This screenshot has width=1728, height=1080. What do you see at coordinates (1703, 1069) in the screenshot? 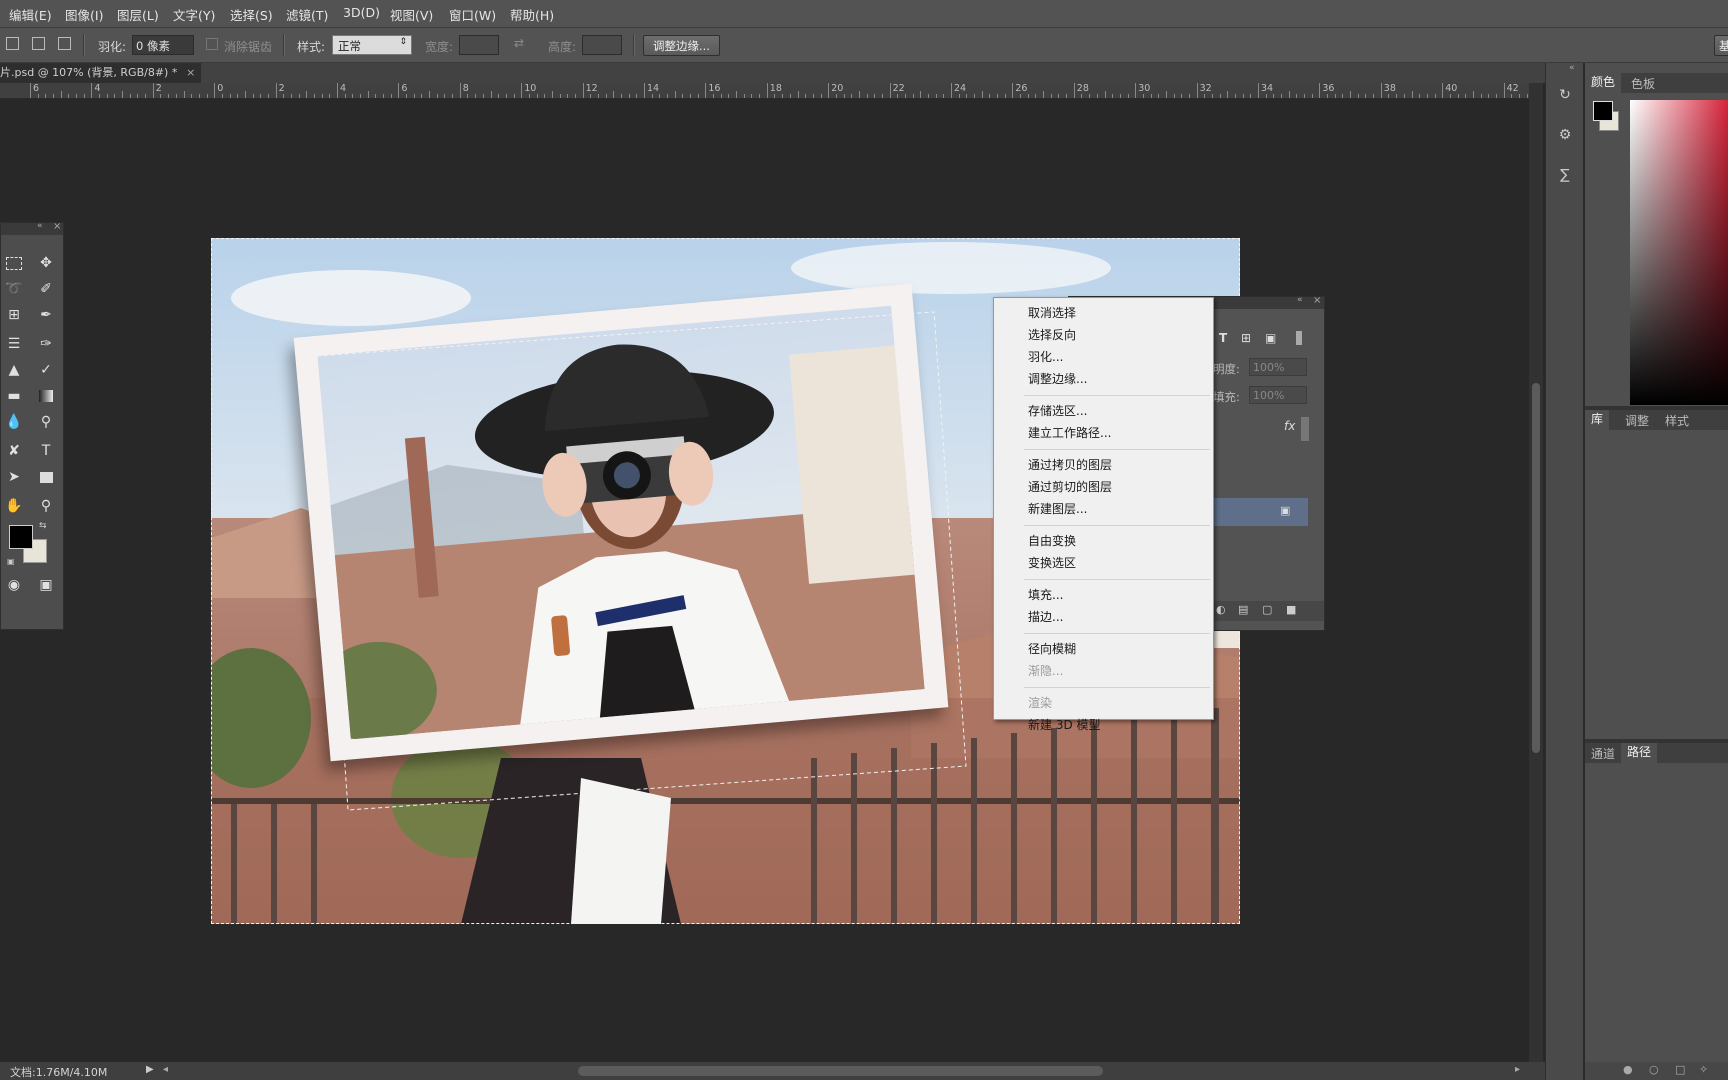
I see `make-work-path-icon: ✧` at bounding box center [1703, 1069].